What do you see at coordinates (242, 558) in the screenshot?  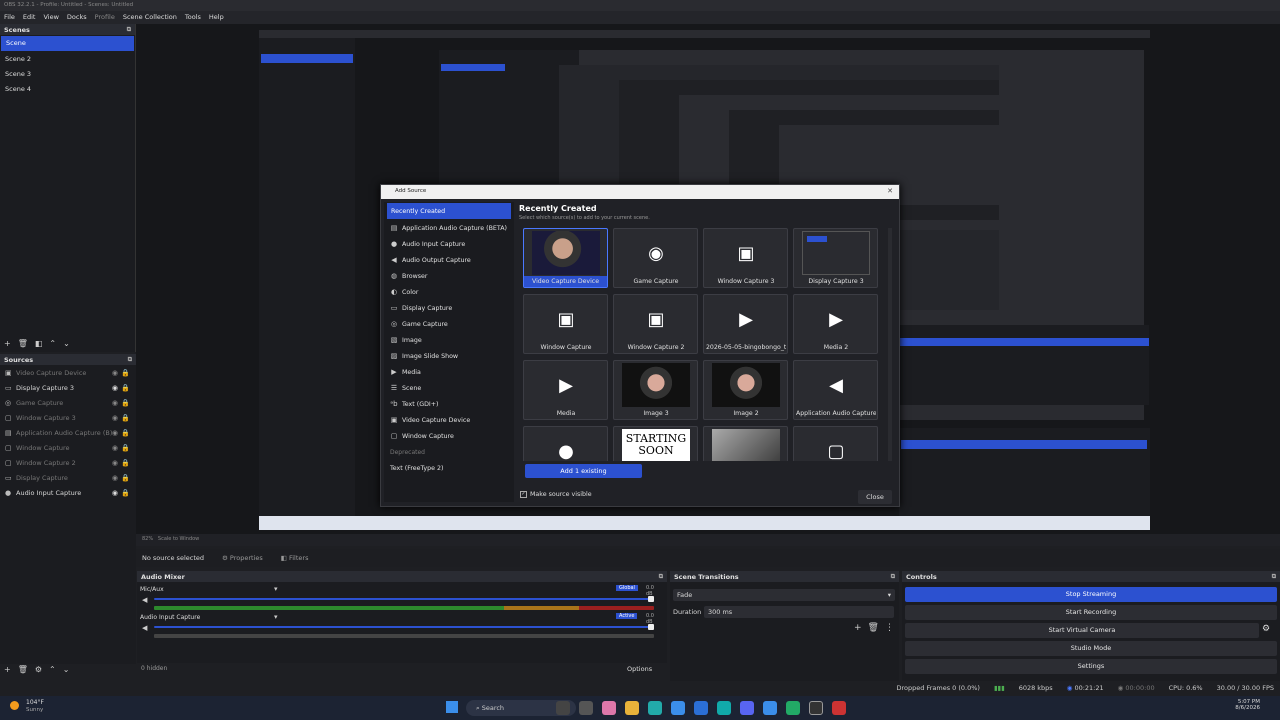 I see `properties-button: ⚙ Properties` at bounding box center [242, 558].